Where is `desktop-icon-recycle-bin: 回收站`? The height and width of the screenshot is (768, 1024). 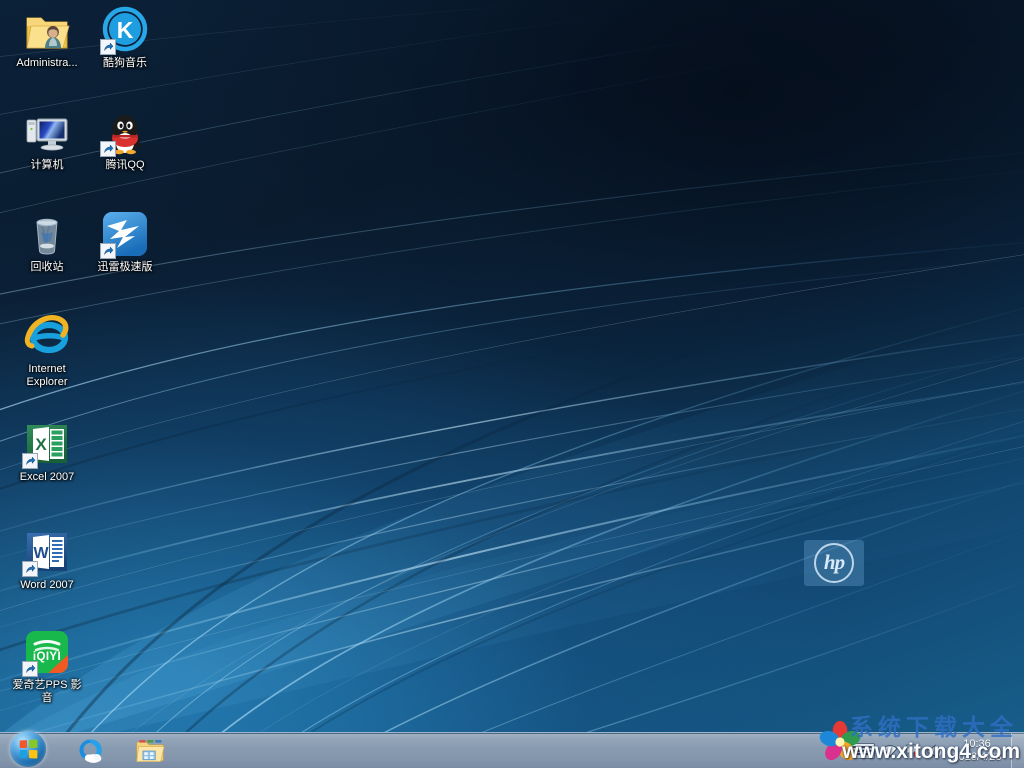
desktop-icon-recycle-bin: 回收站 is located at coordinates (47, 242).